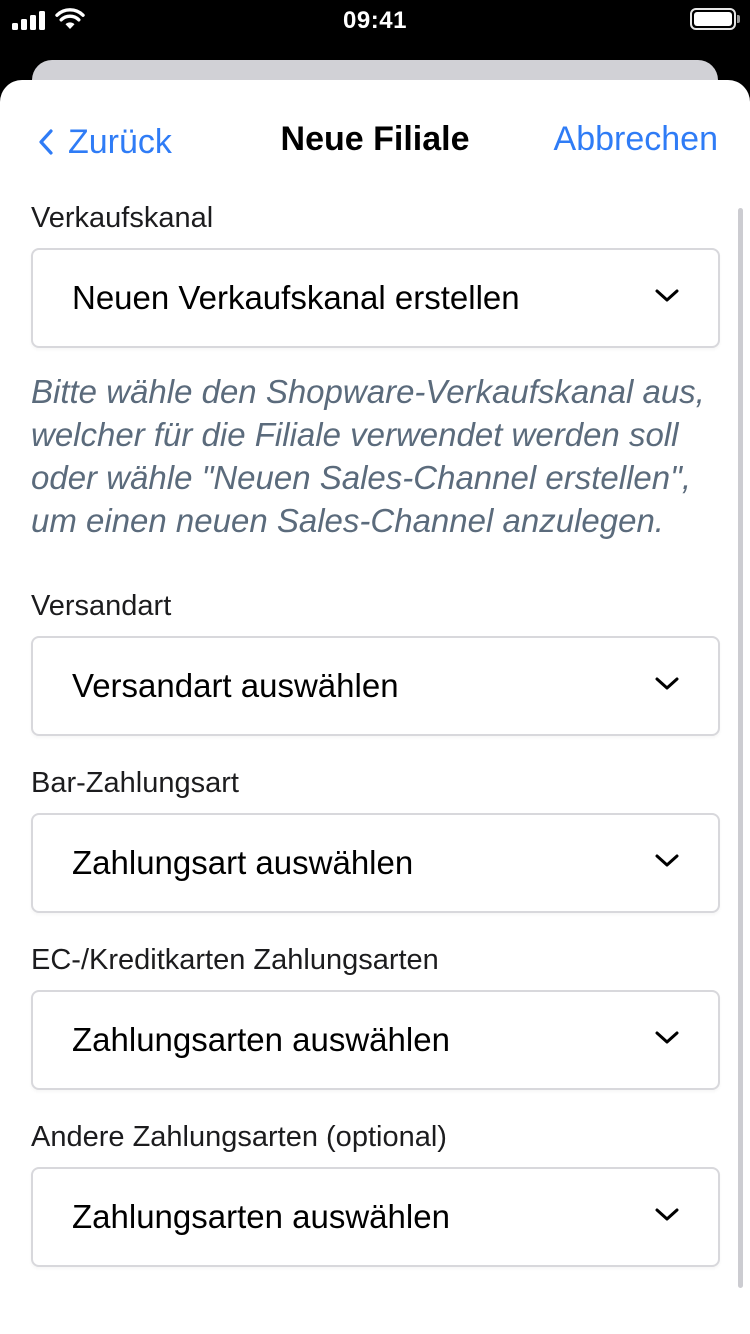 The height and width of the screenshot is (1334, 750). What do you see at coordinates (261, 1039) in the screenshot?
I see `card-payment-value: Zahlungsarten auswählen` at bounding box center [261, 1039].